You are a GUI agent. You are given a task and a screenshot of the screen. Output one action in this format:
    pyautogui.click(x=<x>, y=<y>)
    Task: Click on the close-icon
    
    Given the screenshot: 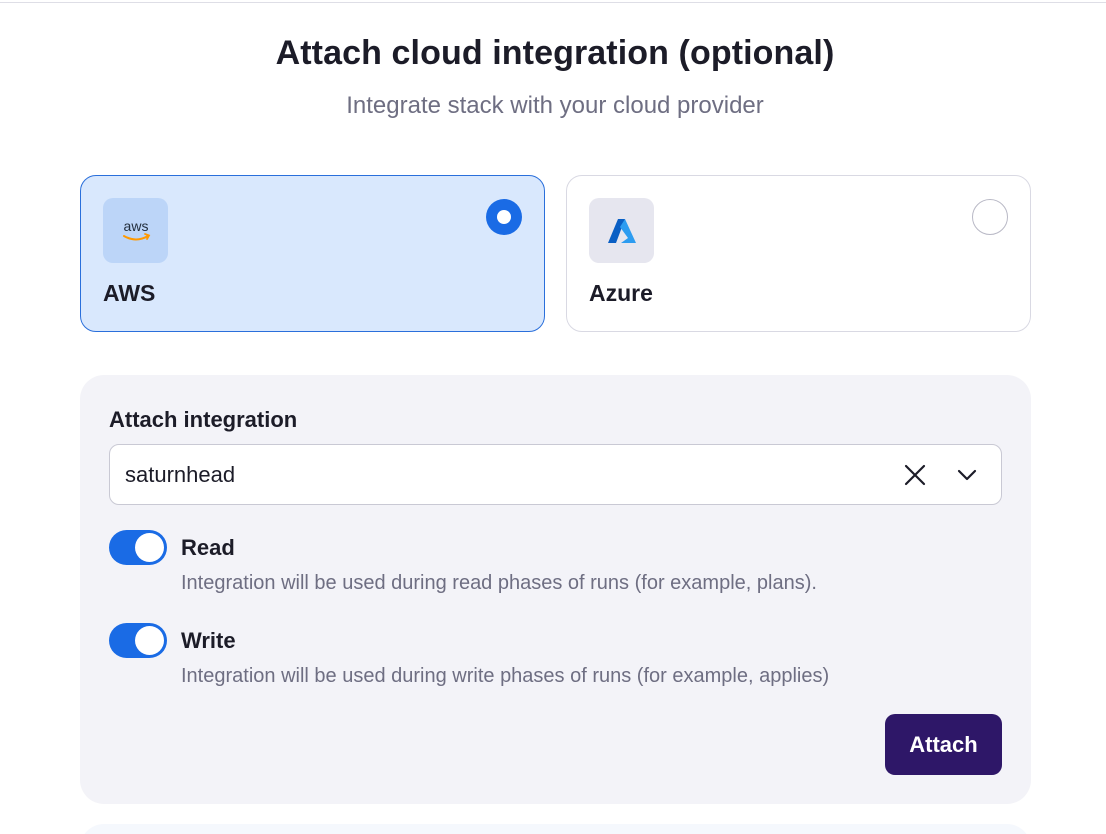 What is the action you would take?
    pyautogui.click(x=915, y=475)
    